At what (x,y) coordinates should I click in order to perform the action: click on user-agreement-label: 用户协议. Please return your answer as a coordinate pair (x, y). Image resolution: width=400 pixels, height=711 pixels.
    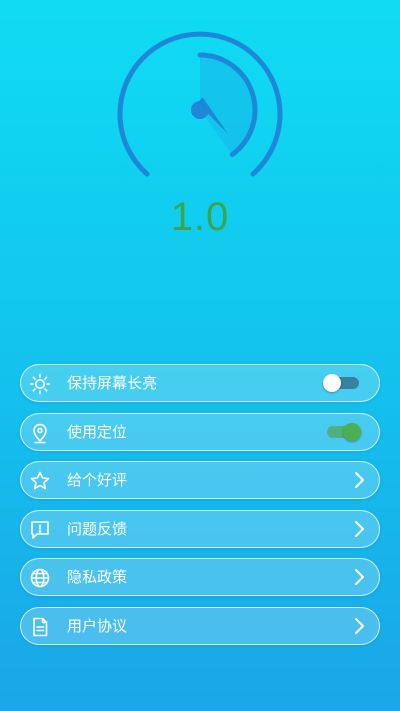
    Looking at the image, I should click on (97, 625).